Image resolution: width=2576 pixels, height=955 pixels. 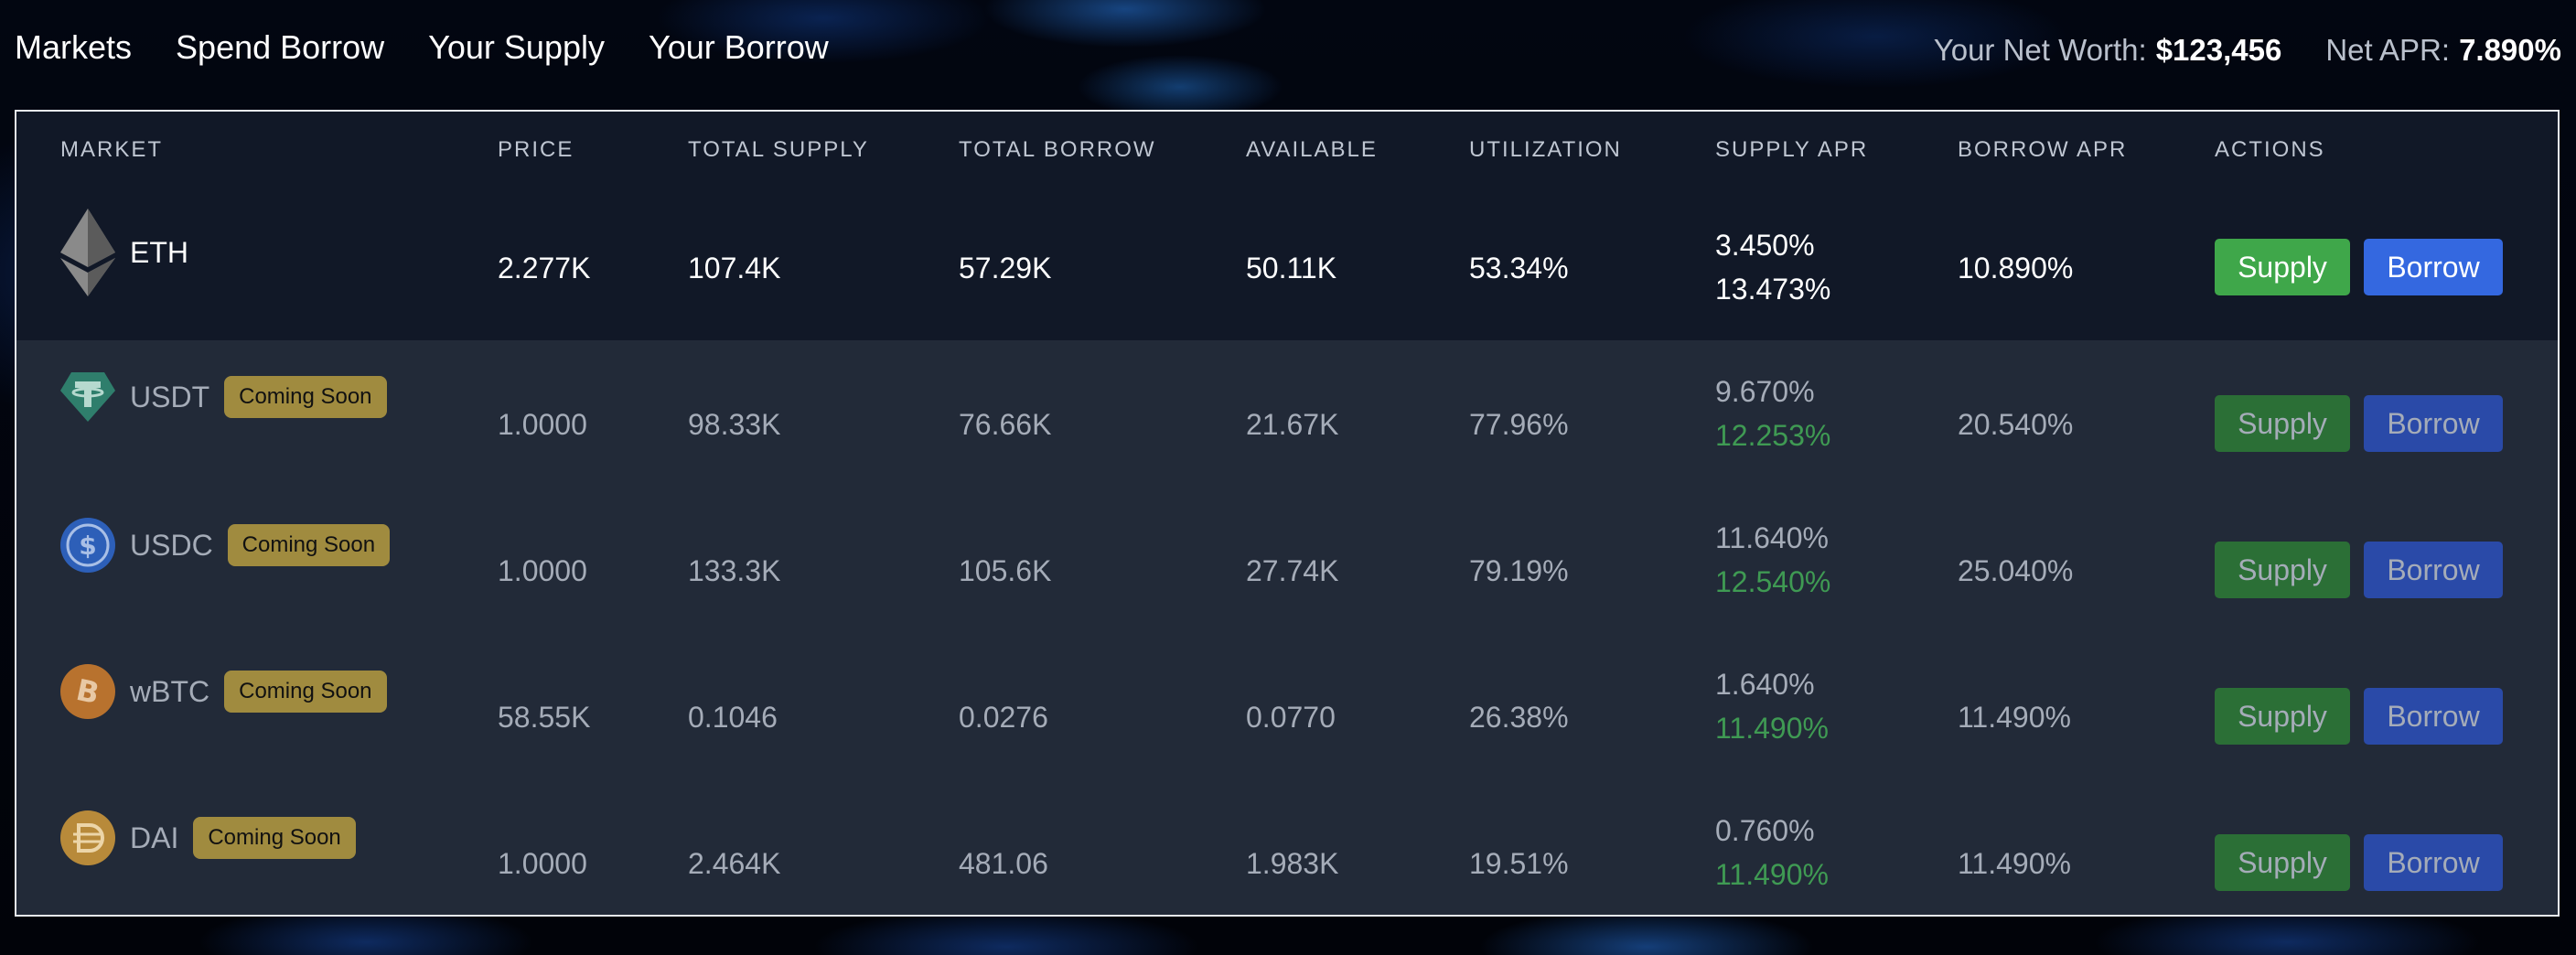 What do you see at coordinates (155, 837) in the screenshot?
I see `asset-symbol: DAI` at bounding box center [155, 837].